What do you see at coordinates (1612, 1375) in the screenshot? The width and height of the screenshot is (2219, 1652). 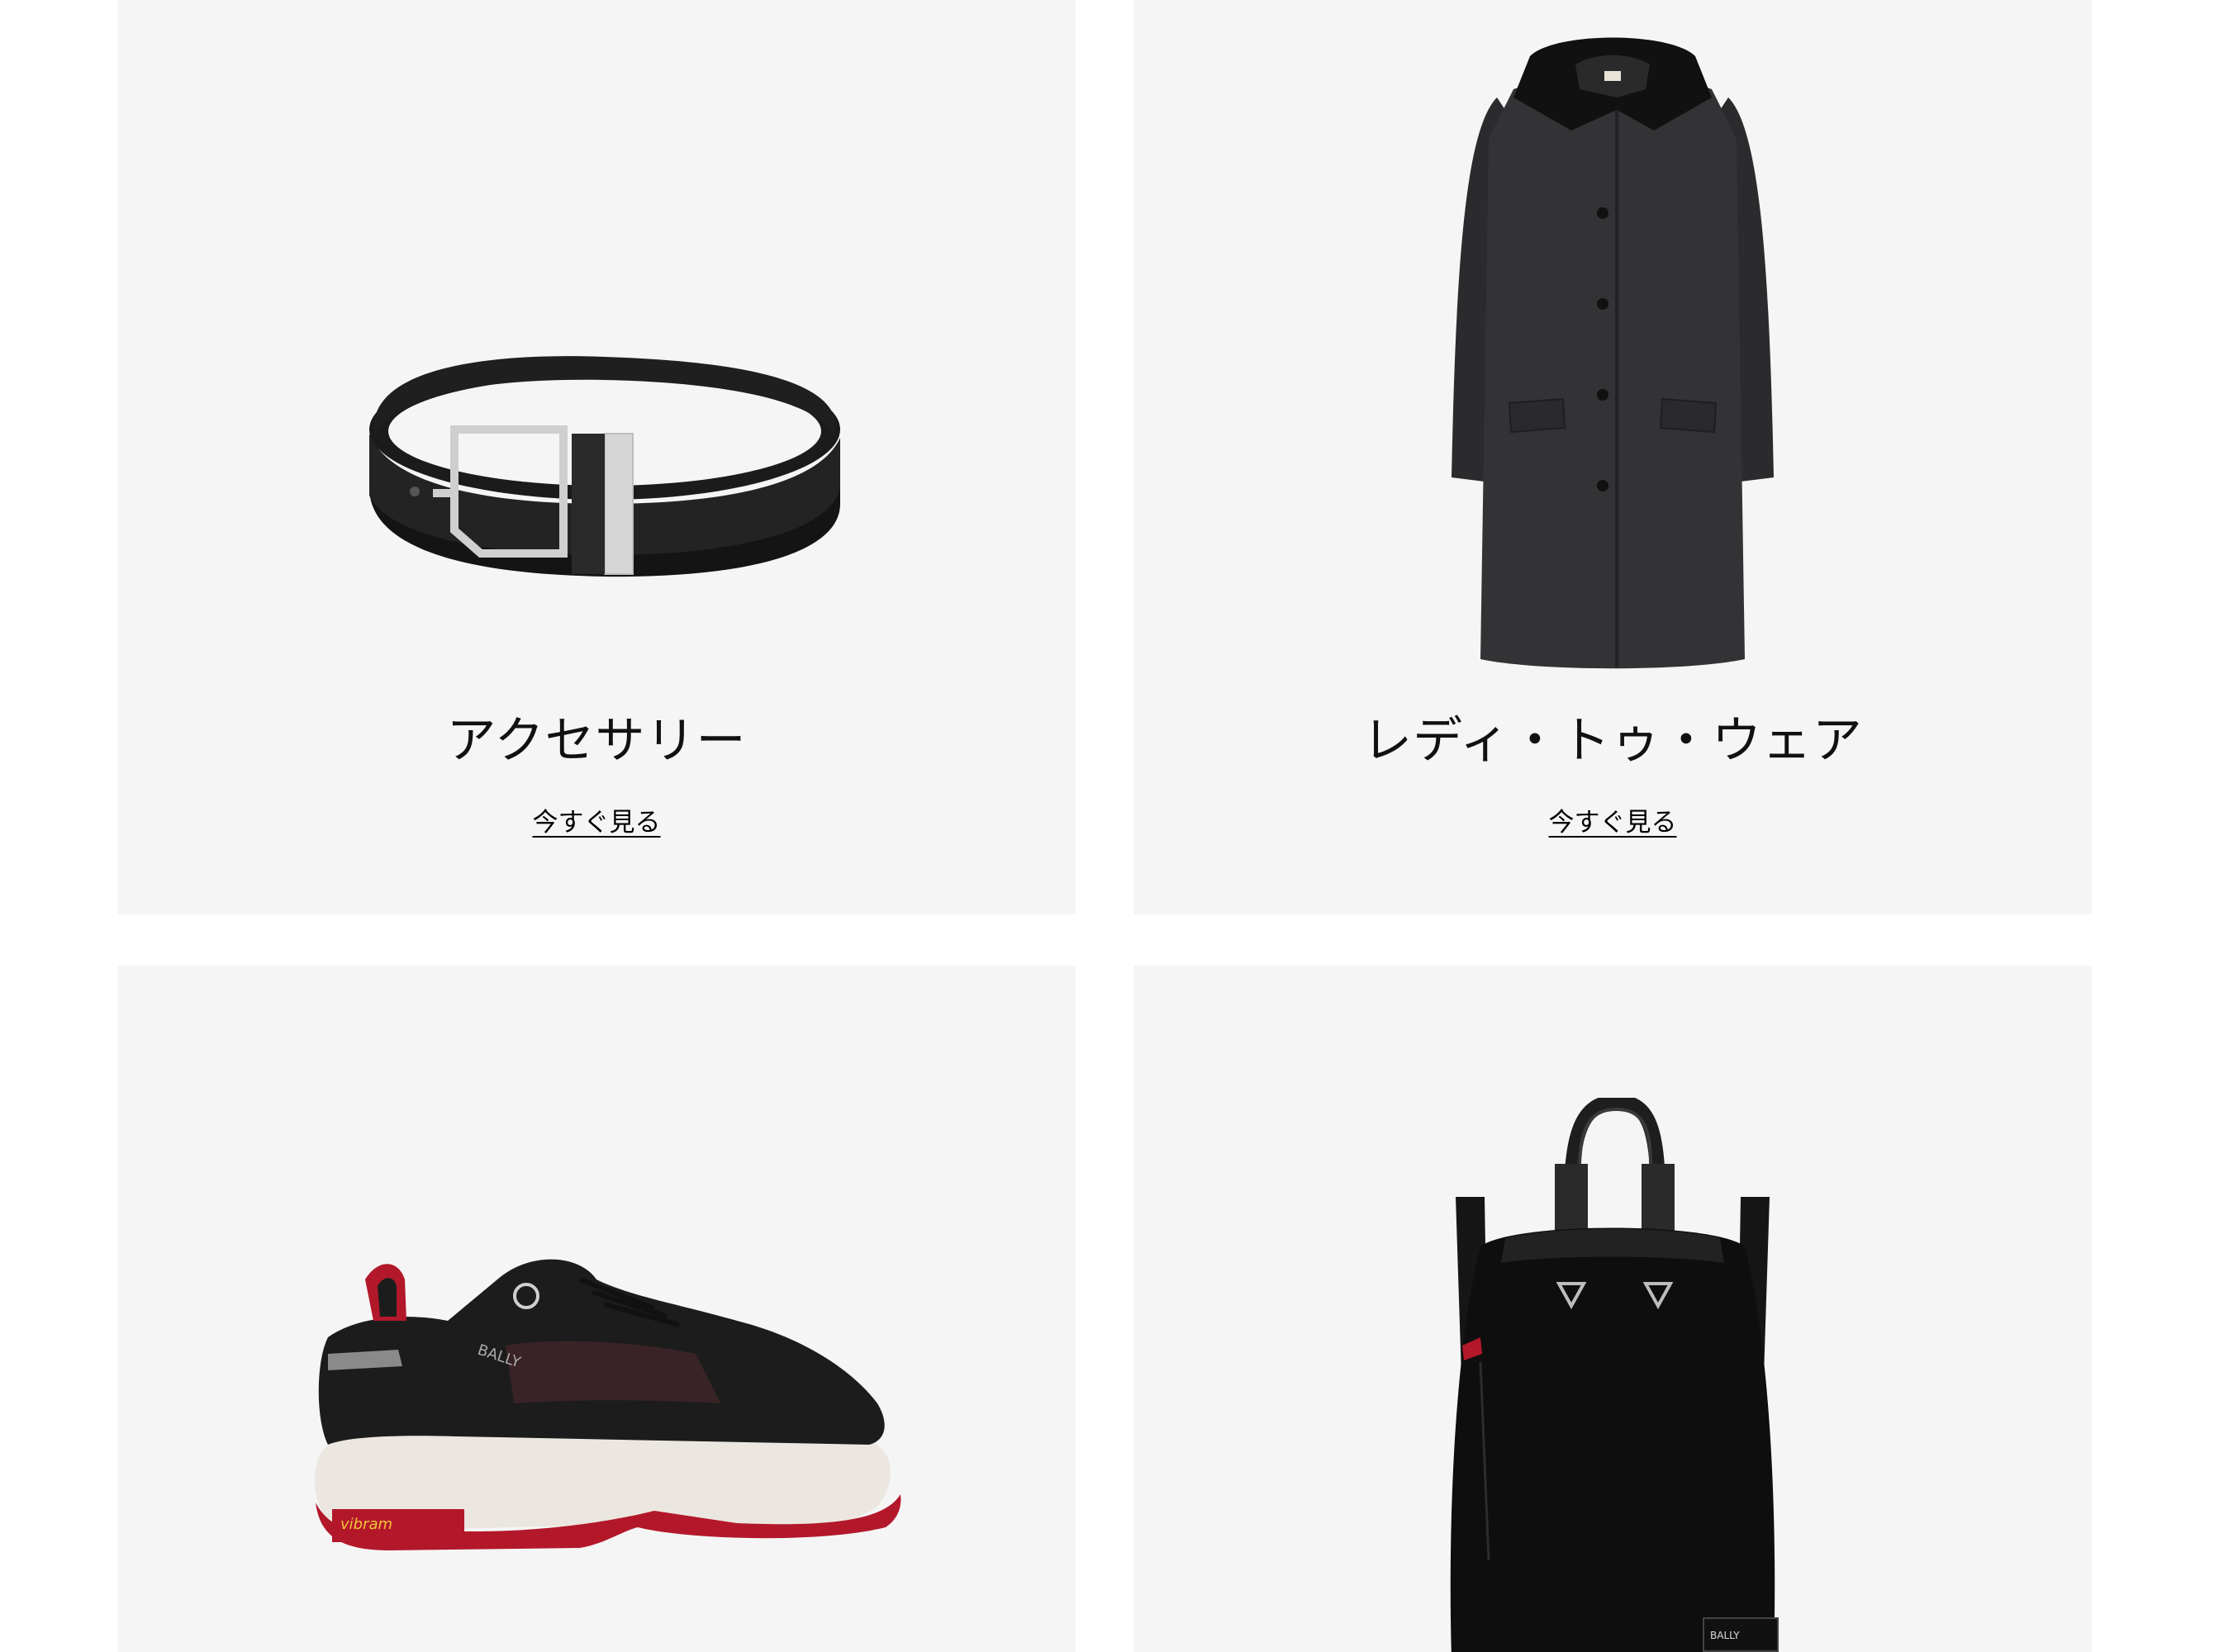 I see `backpack-image: BALLY` at bounding box center [1612, 1375].